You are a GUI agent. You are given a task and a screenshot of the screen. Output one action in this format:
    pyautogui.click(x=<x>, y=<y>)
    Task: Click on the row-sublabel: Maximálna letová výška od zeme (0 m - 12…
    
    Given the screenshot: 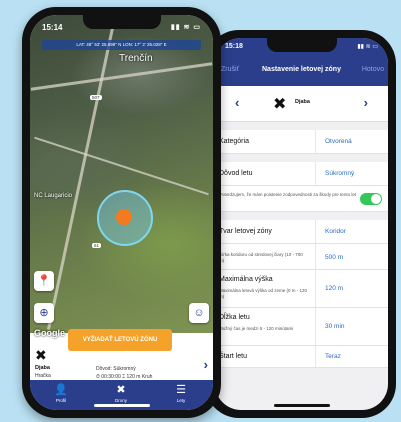 What is the action you would take?
    pyautogui.click(x=263, y=293)
    